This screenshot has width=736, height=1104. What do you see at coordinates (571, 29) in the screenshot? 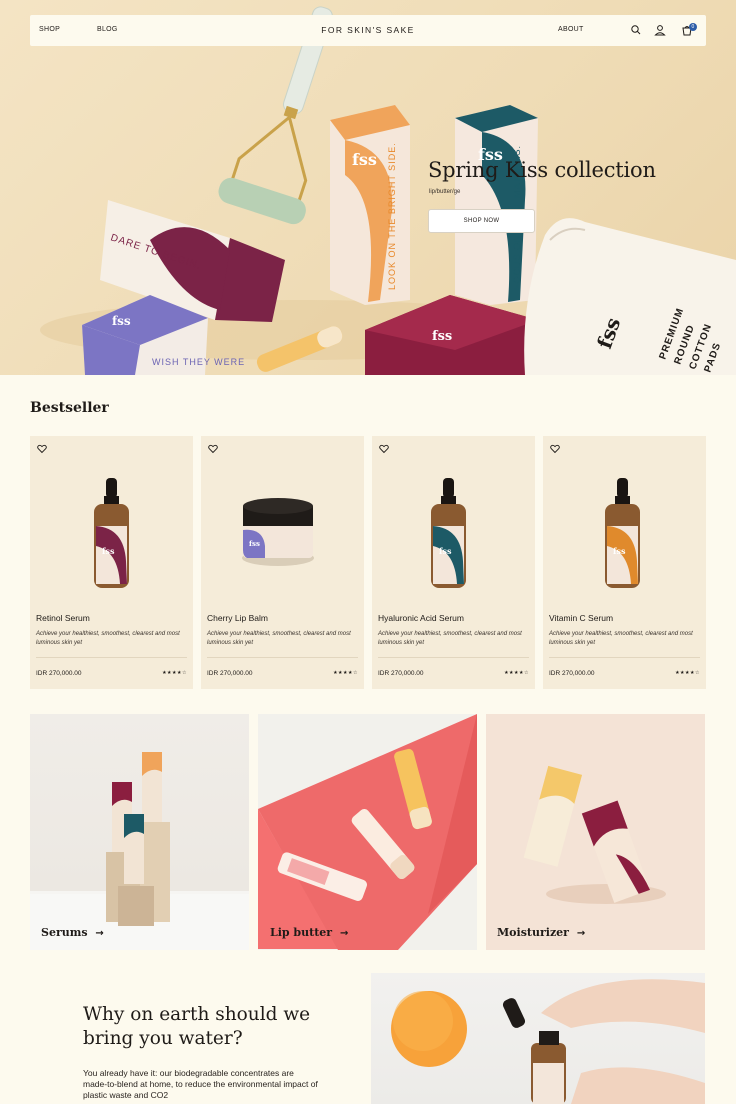
I see `nav-about-link: ABOUT` at bounding box center [571, 29].